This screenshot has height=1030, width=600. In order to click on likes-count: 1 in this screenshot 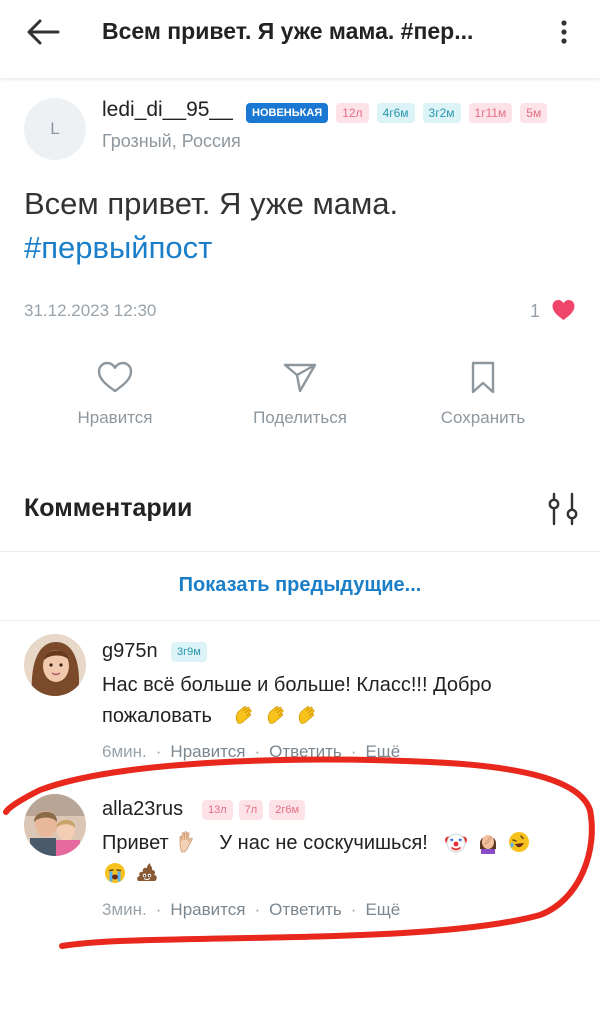, I will do `click(535, 311)`.